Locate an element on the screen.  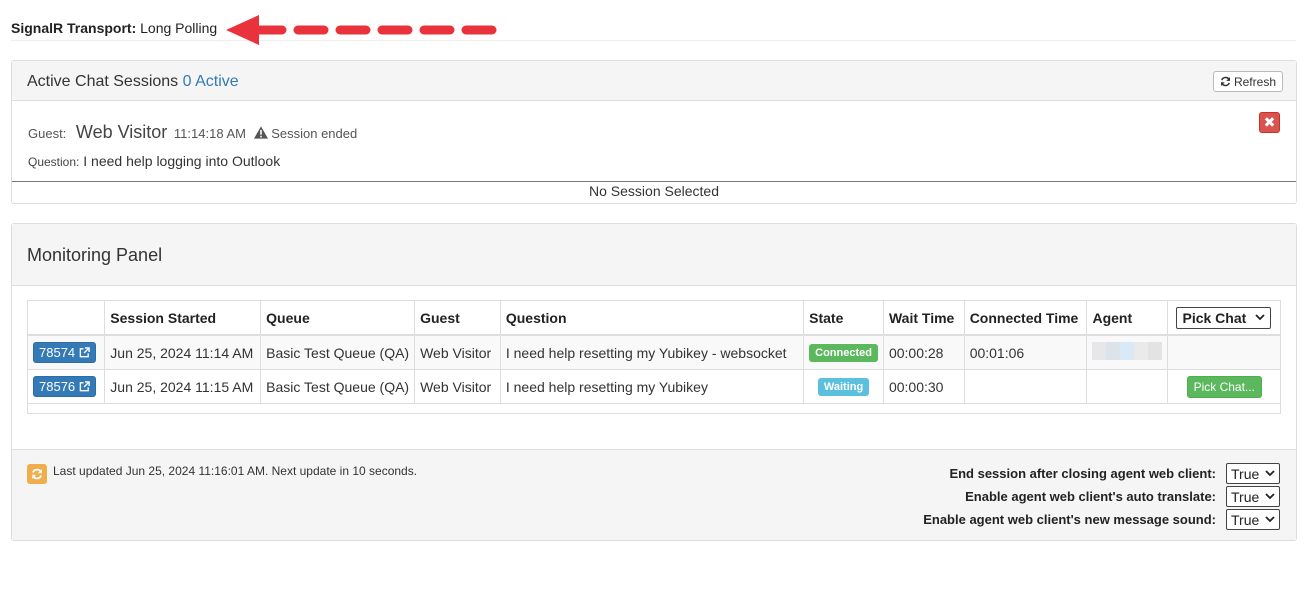
signalr-transport: SignalR Transport: Long Polling is located at coordinates (114, 28).